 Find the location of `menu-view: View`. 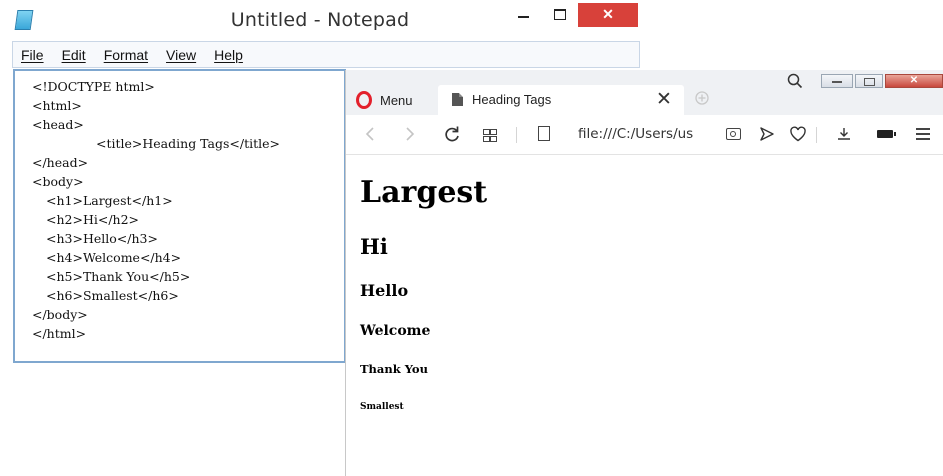

menu-view: View is located at coordinates (181, 55).